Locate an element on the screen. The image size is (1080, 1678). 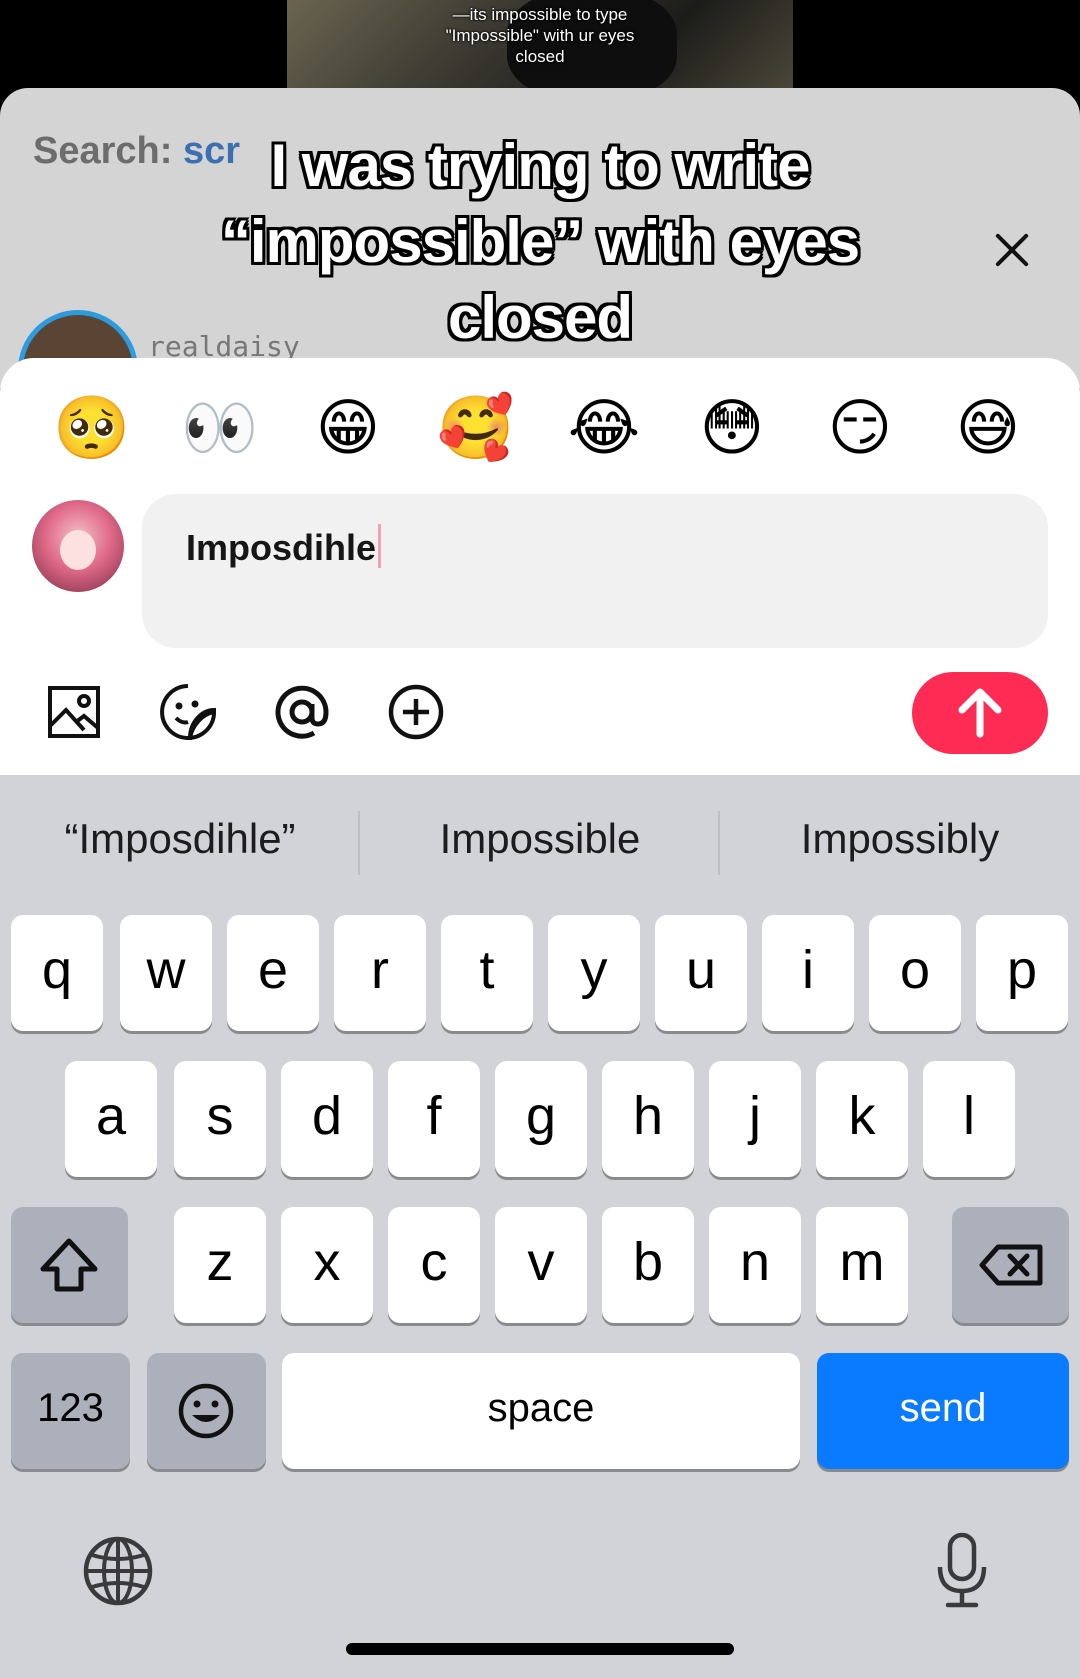
emoji-face-icon is located at coordinates (206, 1411).